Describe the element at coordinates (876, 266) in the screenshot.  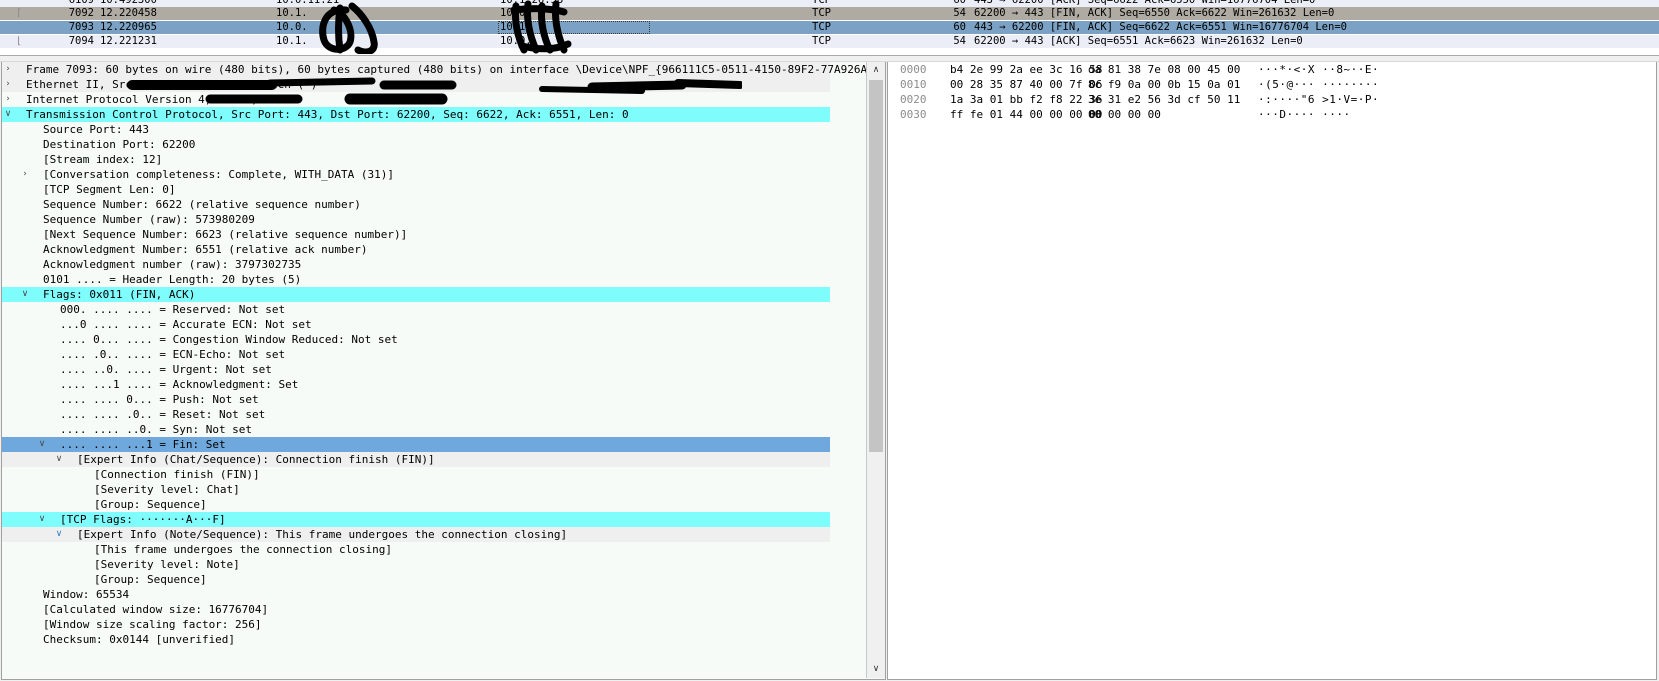
I see `scrollbar-thumb` at that location.